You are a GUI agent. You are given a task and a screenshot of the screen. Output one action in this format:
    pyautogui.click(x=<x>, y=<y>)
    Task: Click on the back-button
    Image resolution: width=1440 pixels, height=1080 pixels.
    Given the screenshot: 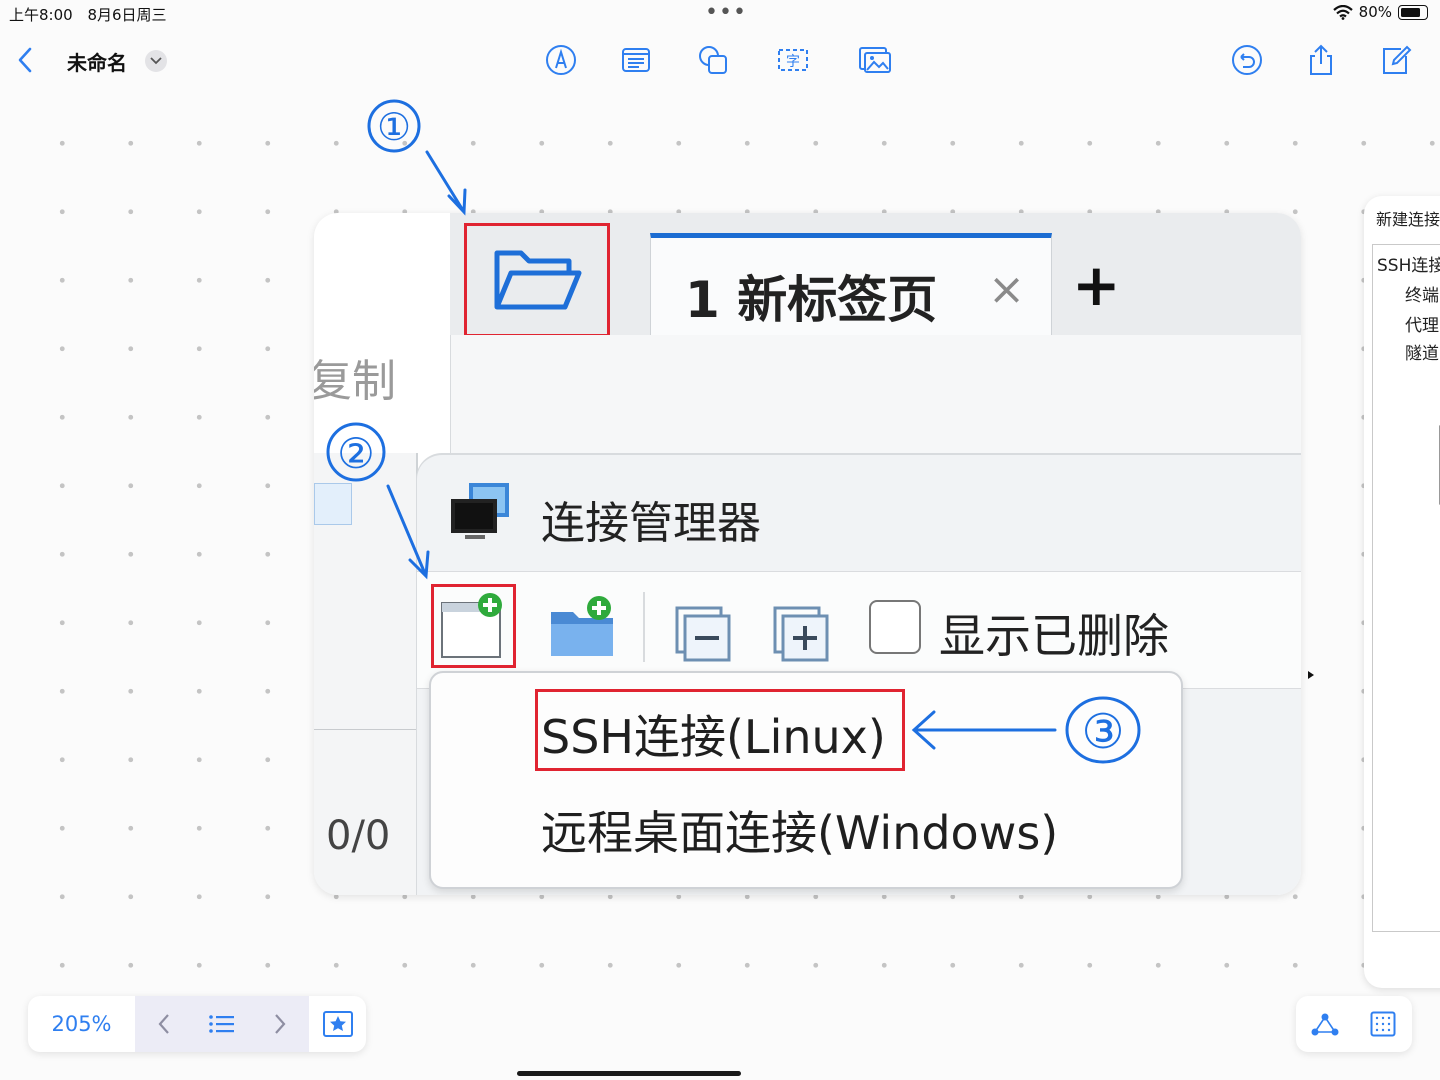 What is the action you would take?
    pyautogui.click(x=26, y=60)
    